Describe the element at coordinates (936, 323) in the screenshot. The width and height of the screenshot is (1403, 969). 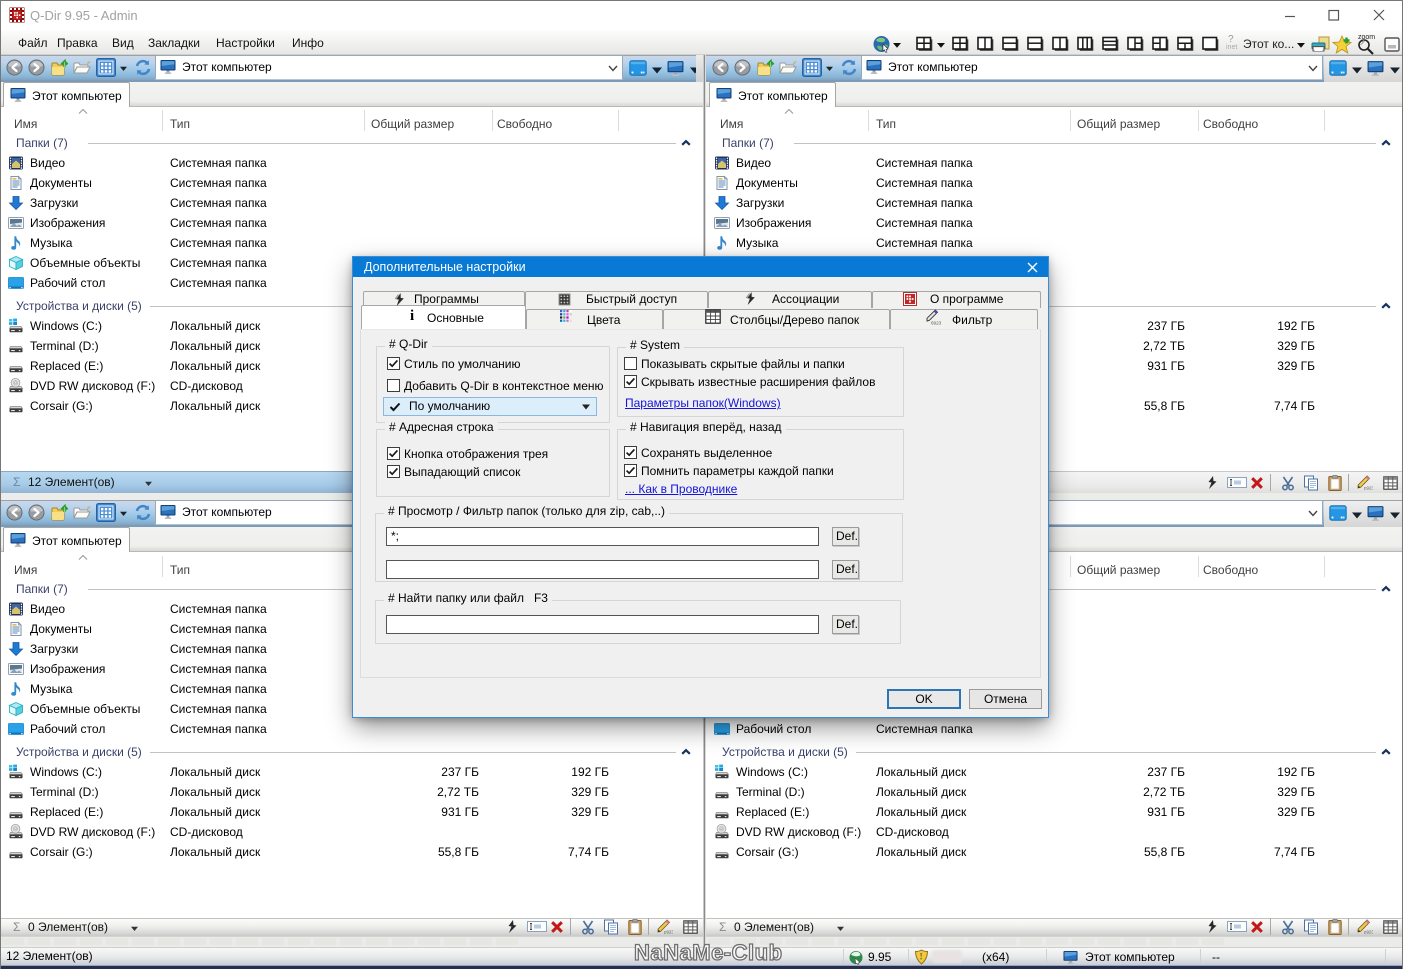
I see `svg-text: 6923` at that location.